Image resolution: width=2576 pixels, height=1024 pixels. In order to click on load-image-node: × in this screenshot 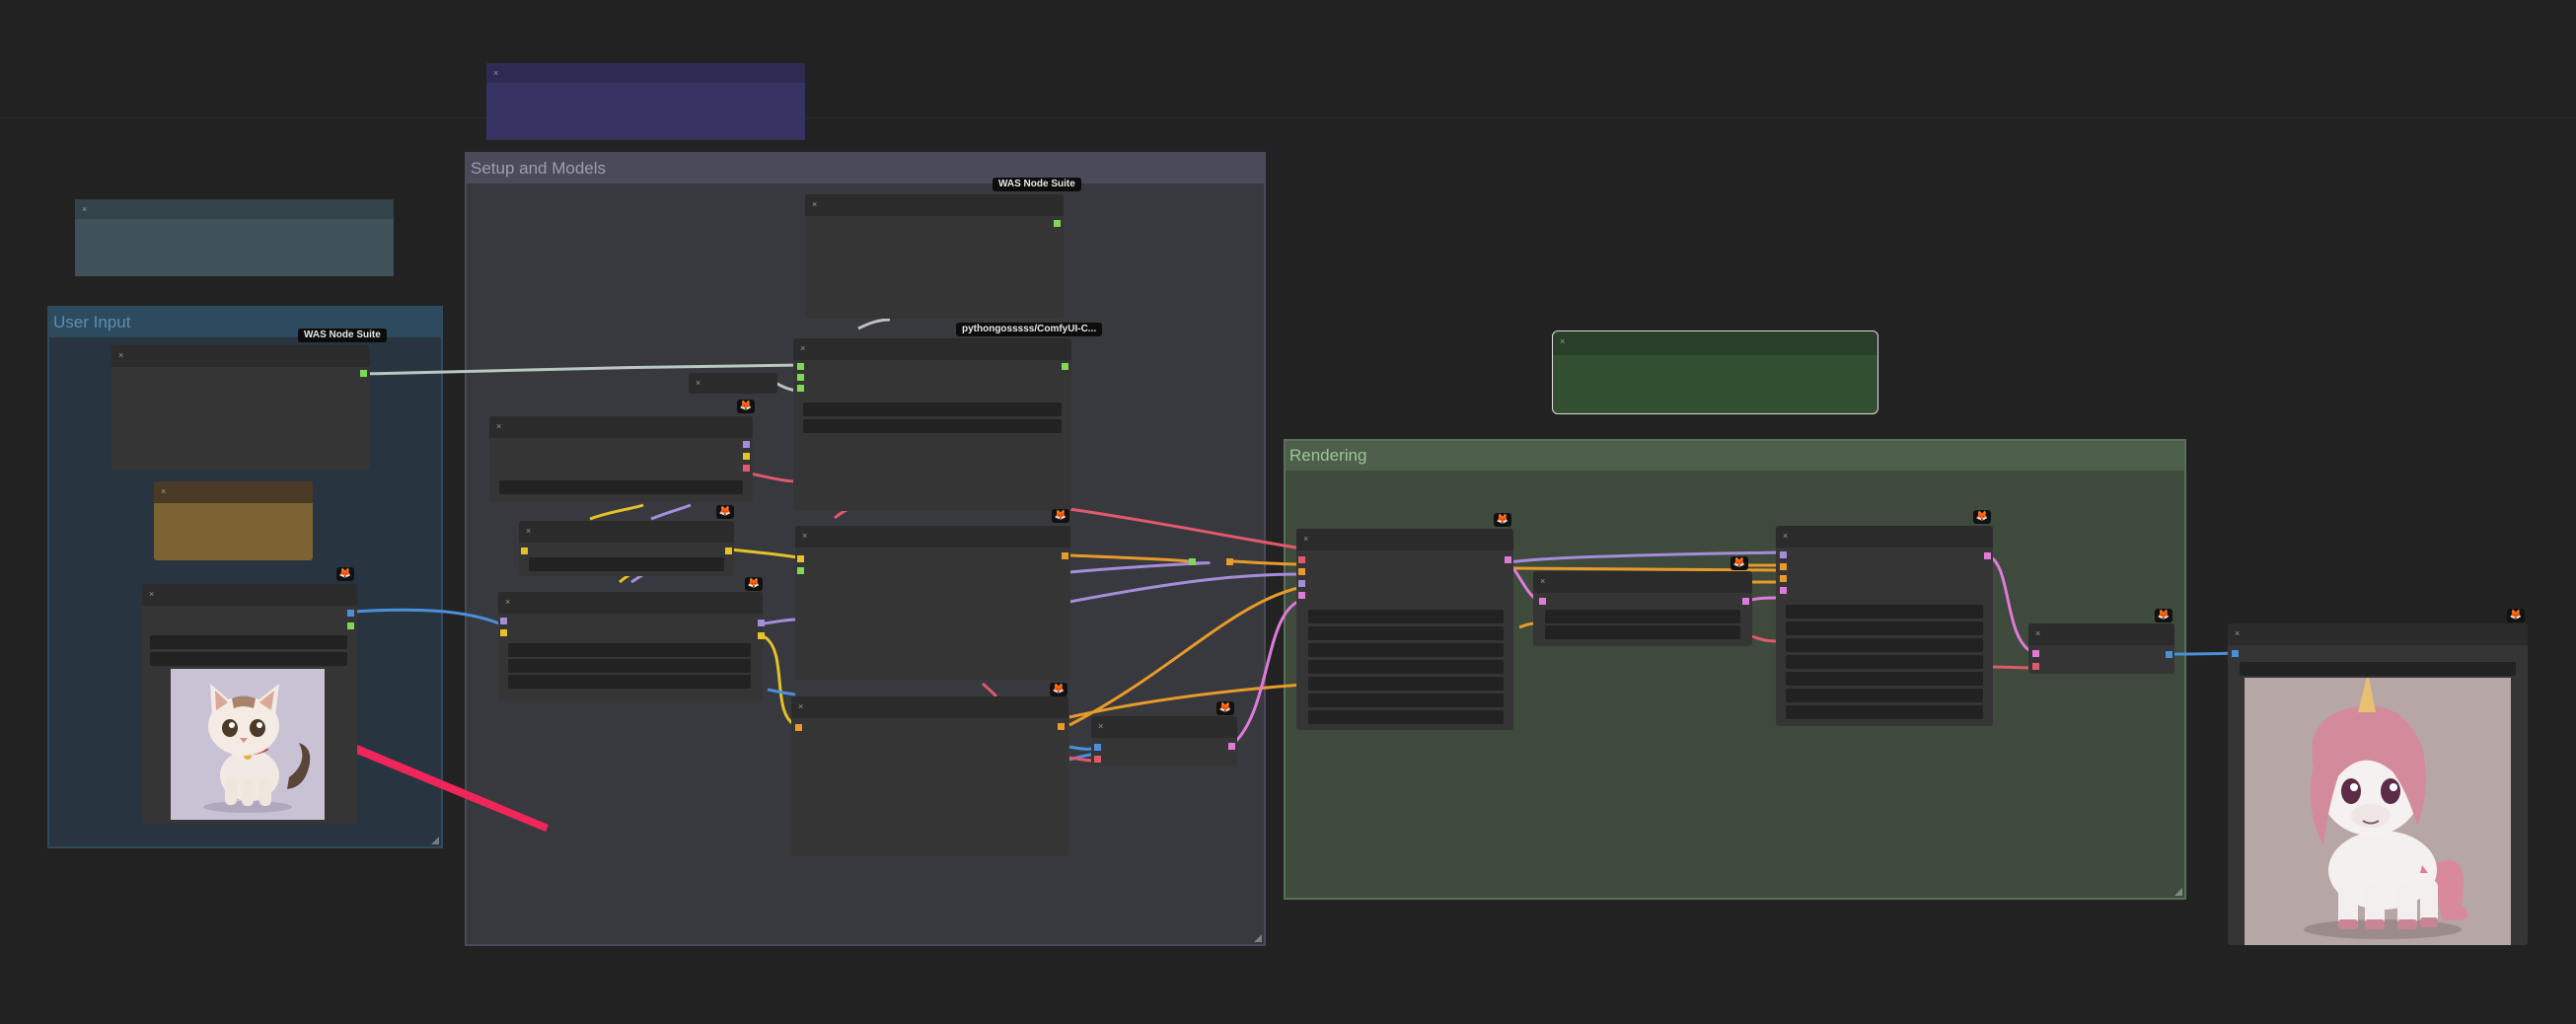, I will do `click(249, 704)`.